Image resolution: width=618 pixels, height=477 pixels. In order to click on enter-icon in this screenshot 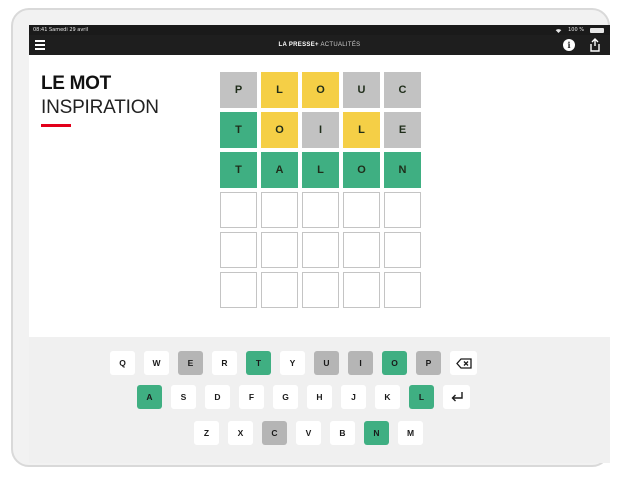, I will do `click(457, 397)`.